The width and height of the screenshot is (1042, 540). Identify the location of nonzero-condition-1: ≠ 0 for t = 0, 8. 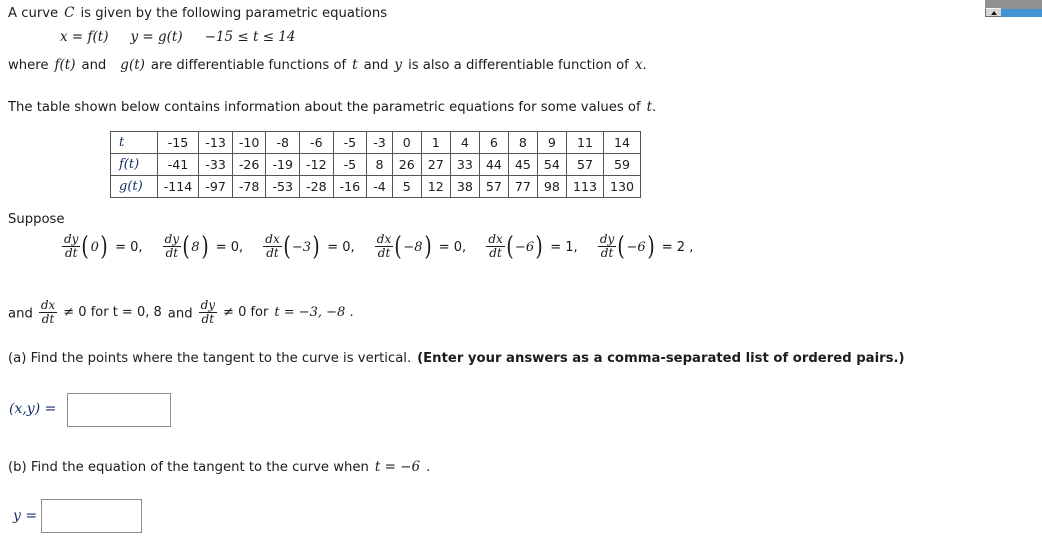
(112, 313).